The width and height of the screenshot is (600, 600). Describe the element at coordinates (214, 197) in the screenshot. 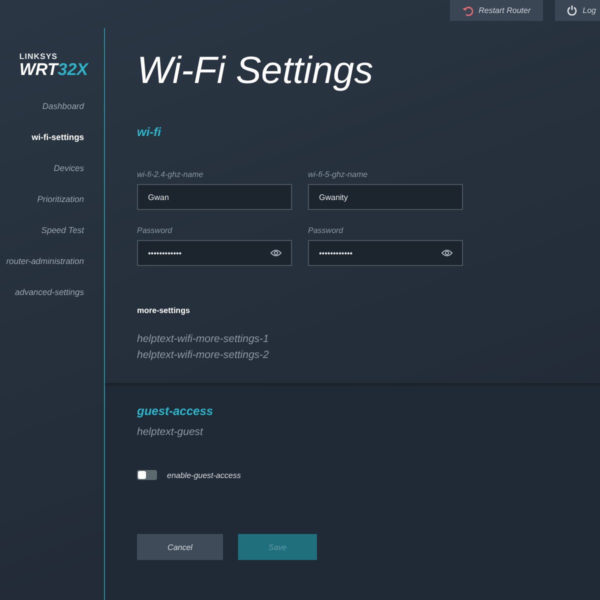

I see `input-field: Gwan` at that location.